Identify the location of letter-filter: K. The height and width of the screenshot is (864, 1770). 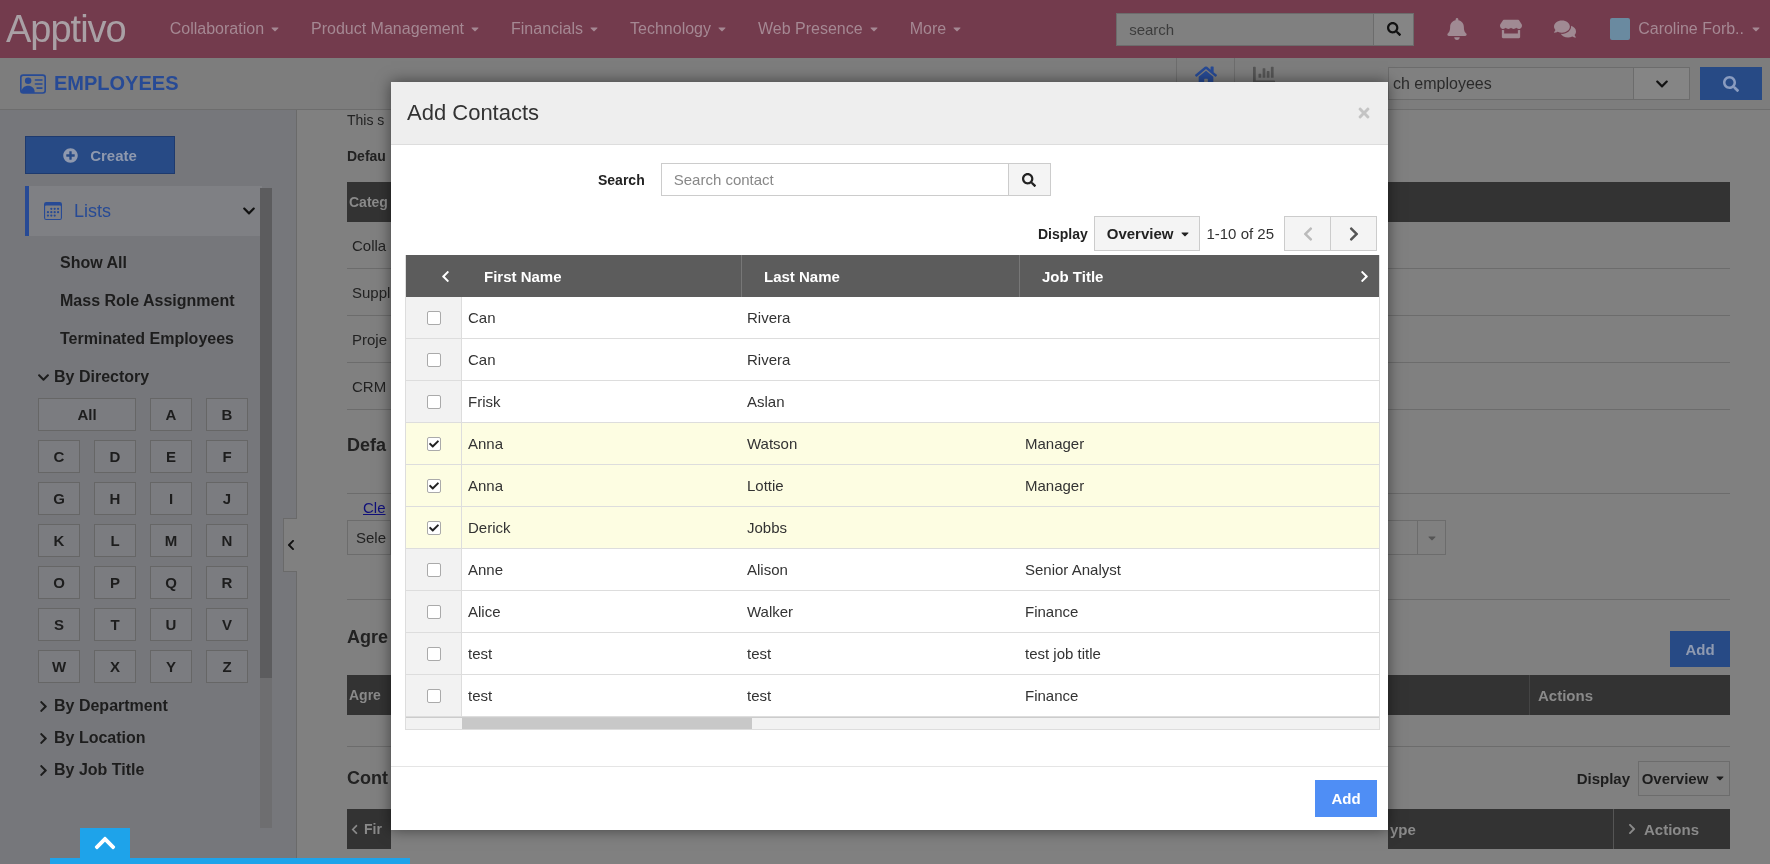
(59, 540).